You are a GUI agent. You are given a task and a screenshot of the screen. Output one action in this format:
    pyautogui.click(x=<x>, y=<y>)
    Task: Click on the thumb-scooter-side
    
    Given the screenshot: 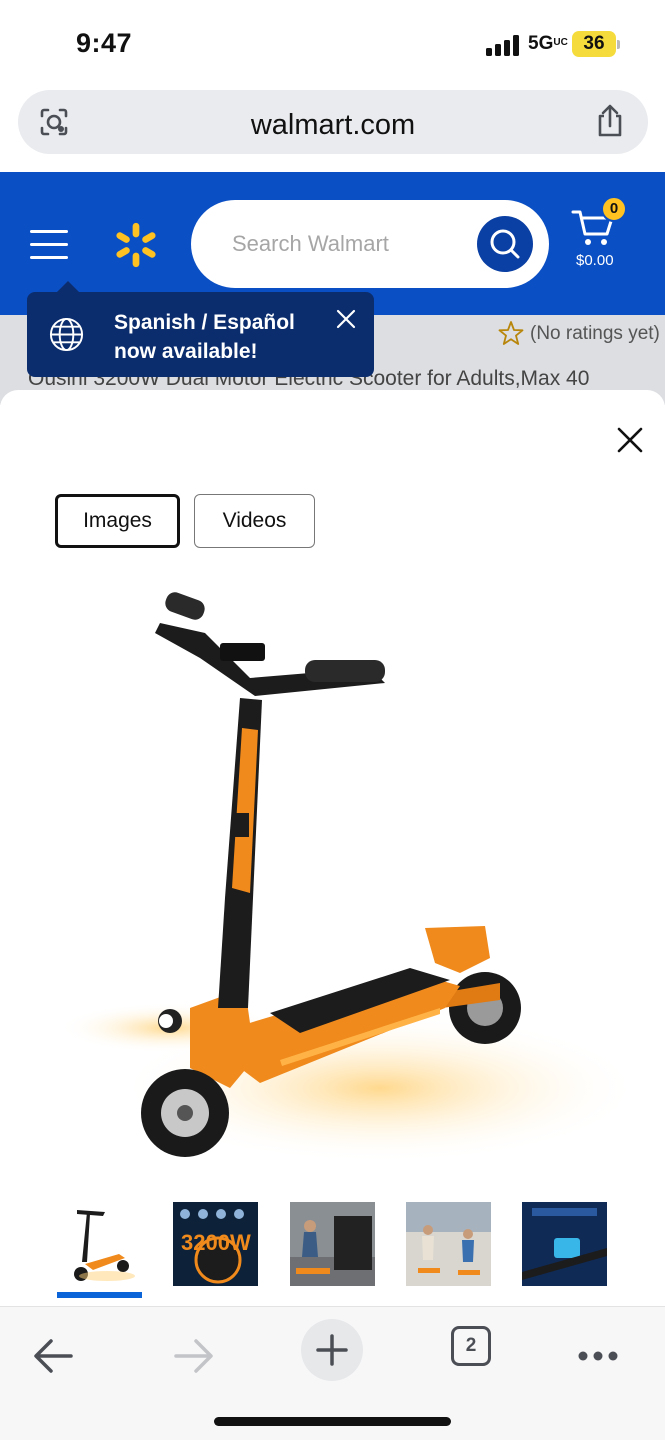 What is the action you would take?
    pyautogui.click(x=99, y=1244)
    